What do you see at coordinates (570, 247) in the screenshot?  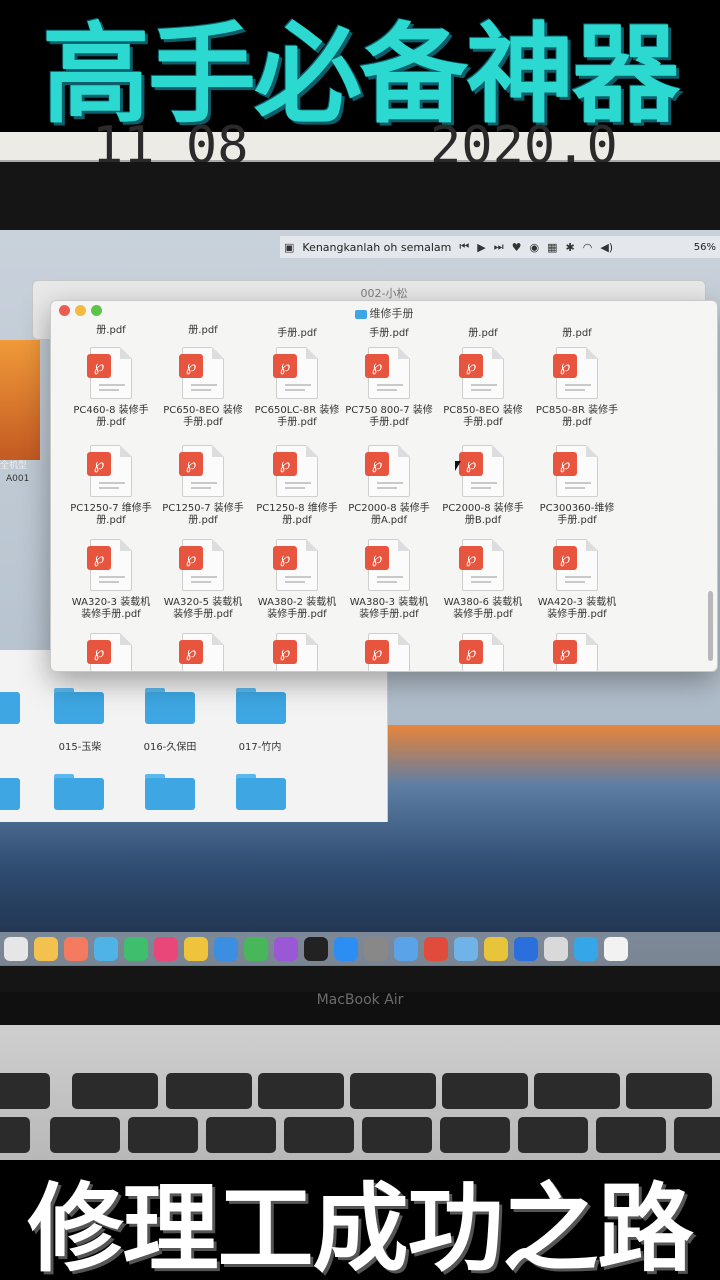 I see `bluetooth-icon: ✱` at bounding box center [570, 247].